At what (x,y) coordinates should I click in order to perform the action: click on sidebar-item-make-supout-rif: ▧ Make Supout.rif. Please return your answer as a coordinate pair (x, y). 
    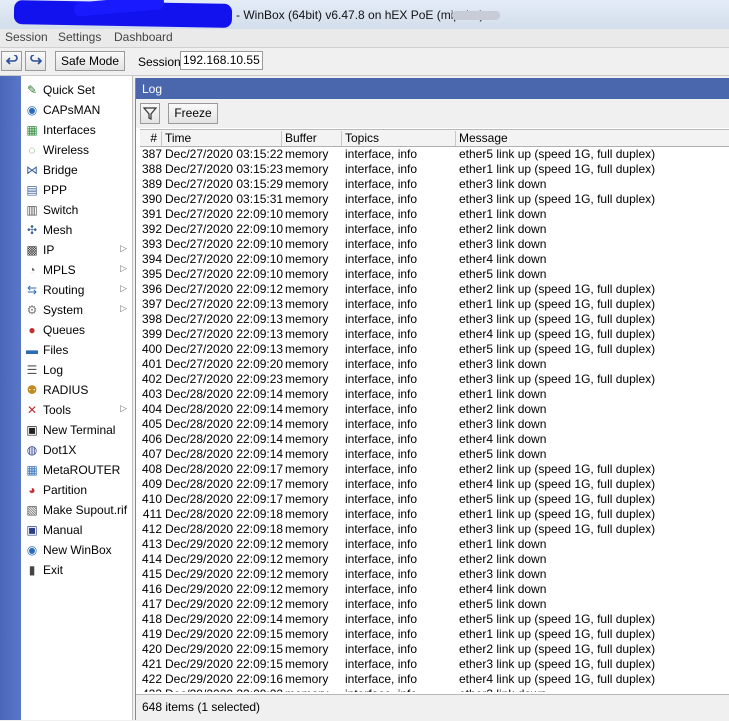
    Looking at the image, I should click on (76, 510).